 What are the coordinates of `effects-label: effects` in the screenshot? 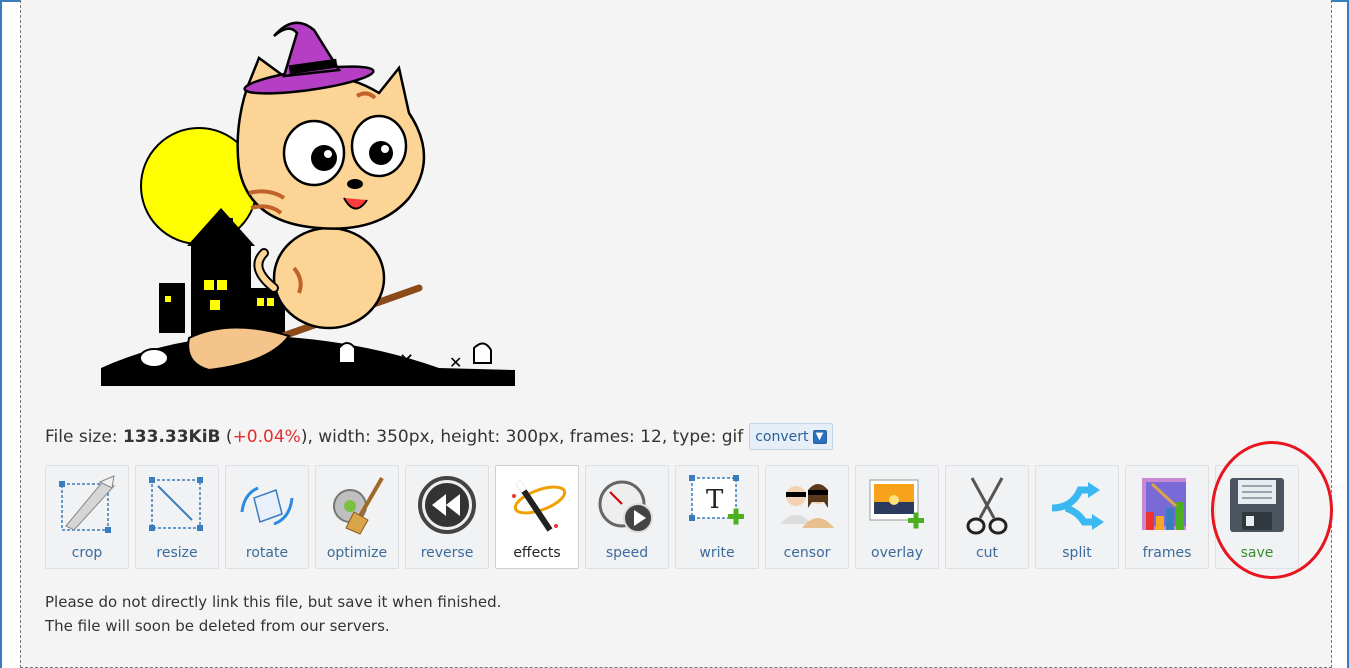 It's located at (537, 553).